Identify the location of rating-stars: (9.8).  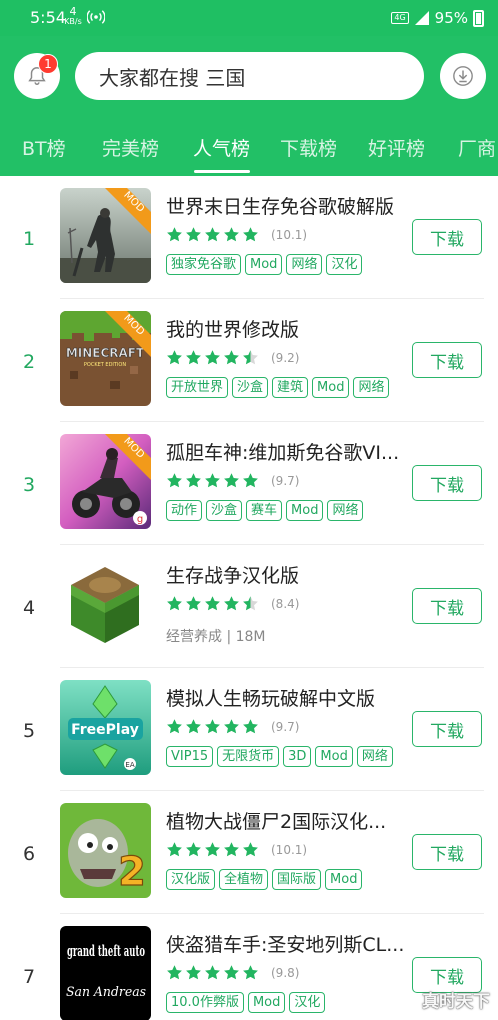
(232, 972).